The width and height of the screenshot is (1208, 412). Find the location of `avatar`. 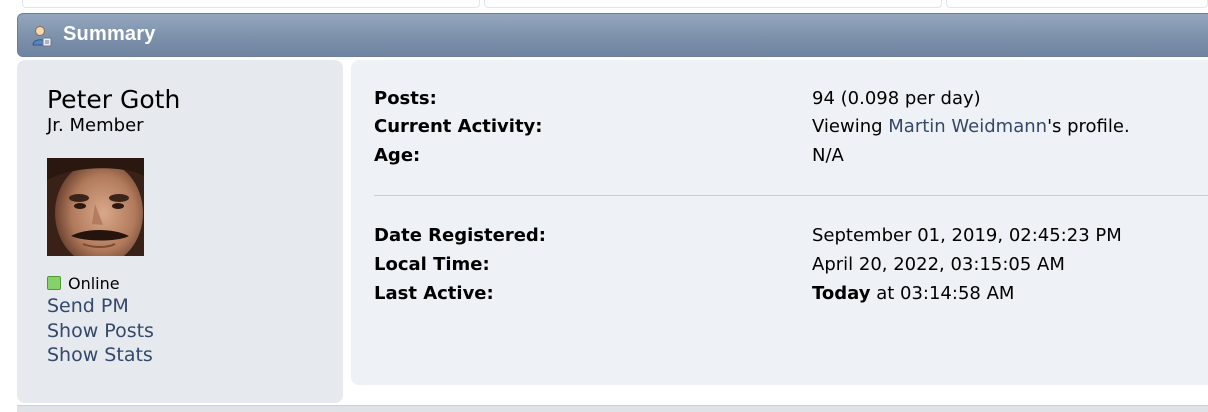

avatar is located at coordinates (95, 207).